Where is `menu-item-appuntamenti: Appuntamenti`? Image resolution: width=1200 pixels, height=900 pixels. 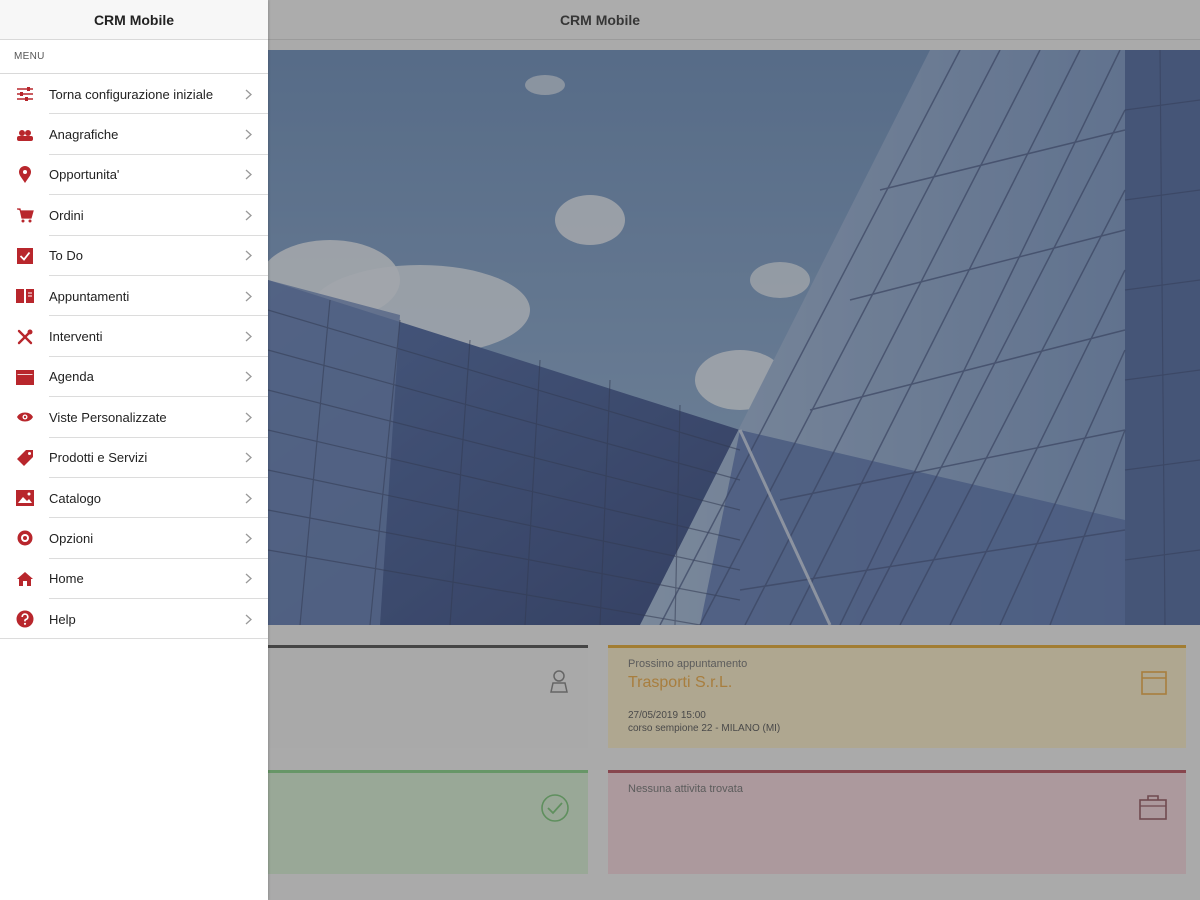 menu-item-appuntamenti: Appuntamenti is located at coordinates (134, 296).